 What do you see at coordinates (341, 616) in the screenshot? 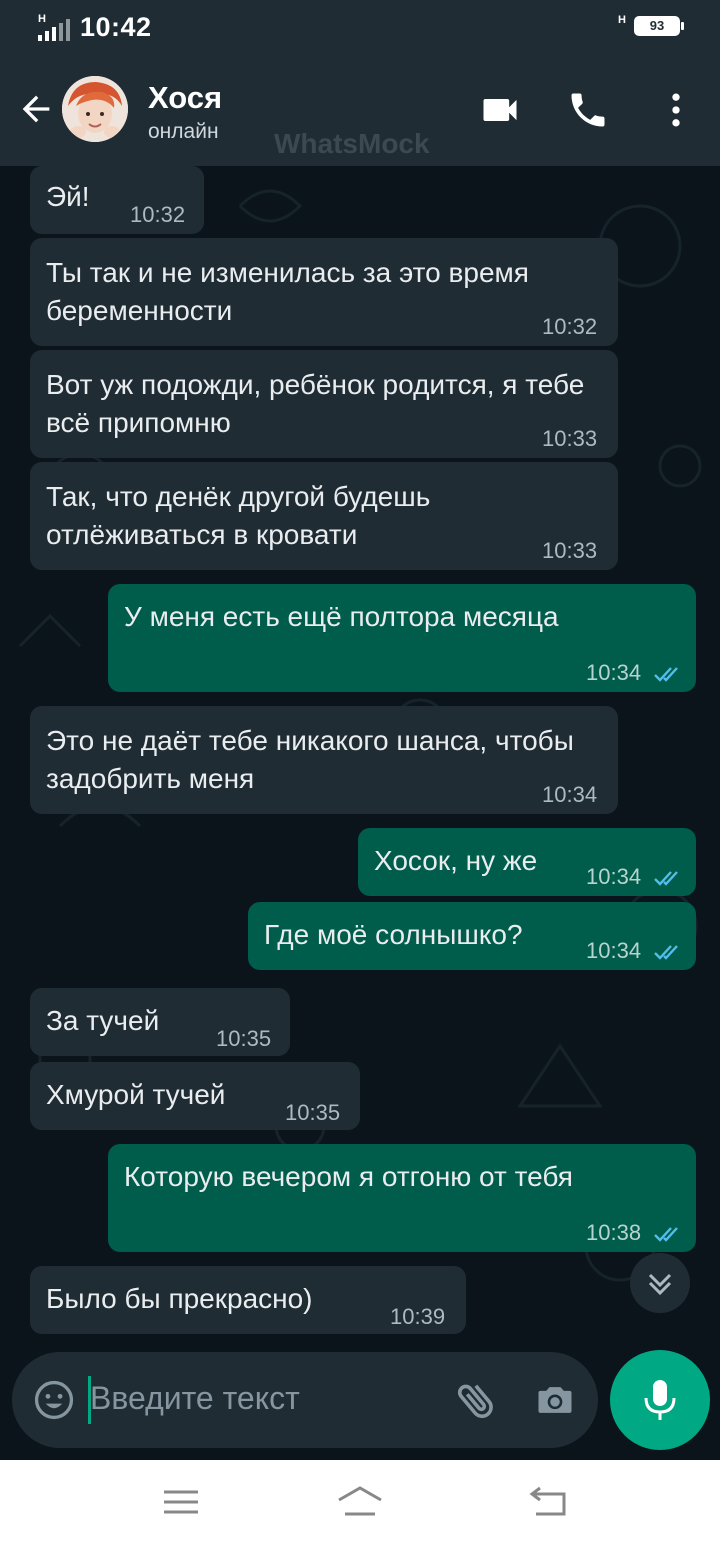
I see `message-text: У меня есть ещё полтора месяца` at bounding box center [341, 616].